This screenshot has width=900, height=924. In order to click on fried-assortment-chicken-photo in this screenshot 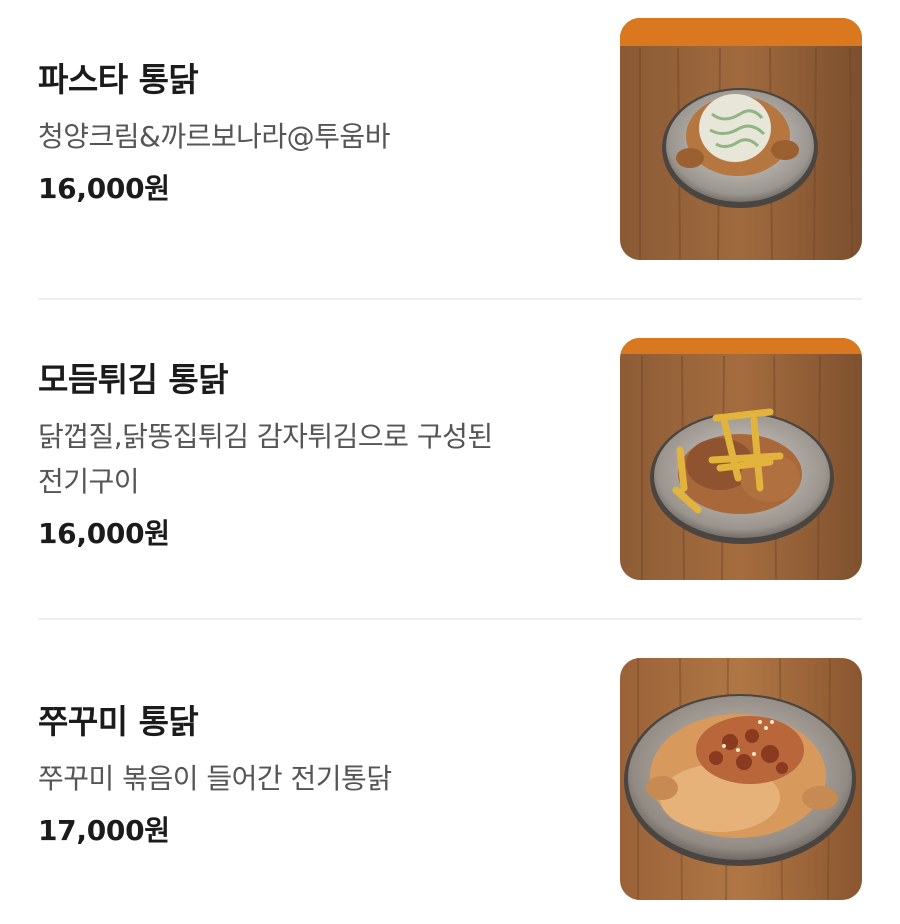, I will do `click(741, 459)`.